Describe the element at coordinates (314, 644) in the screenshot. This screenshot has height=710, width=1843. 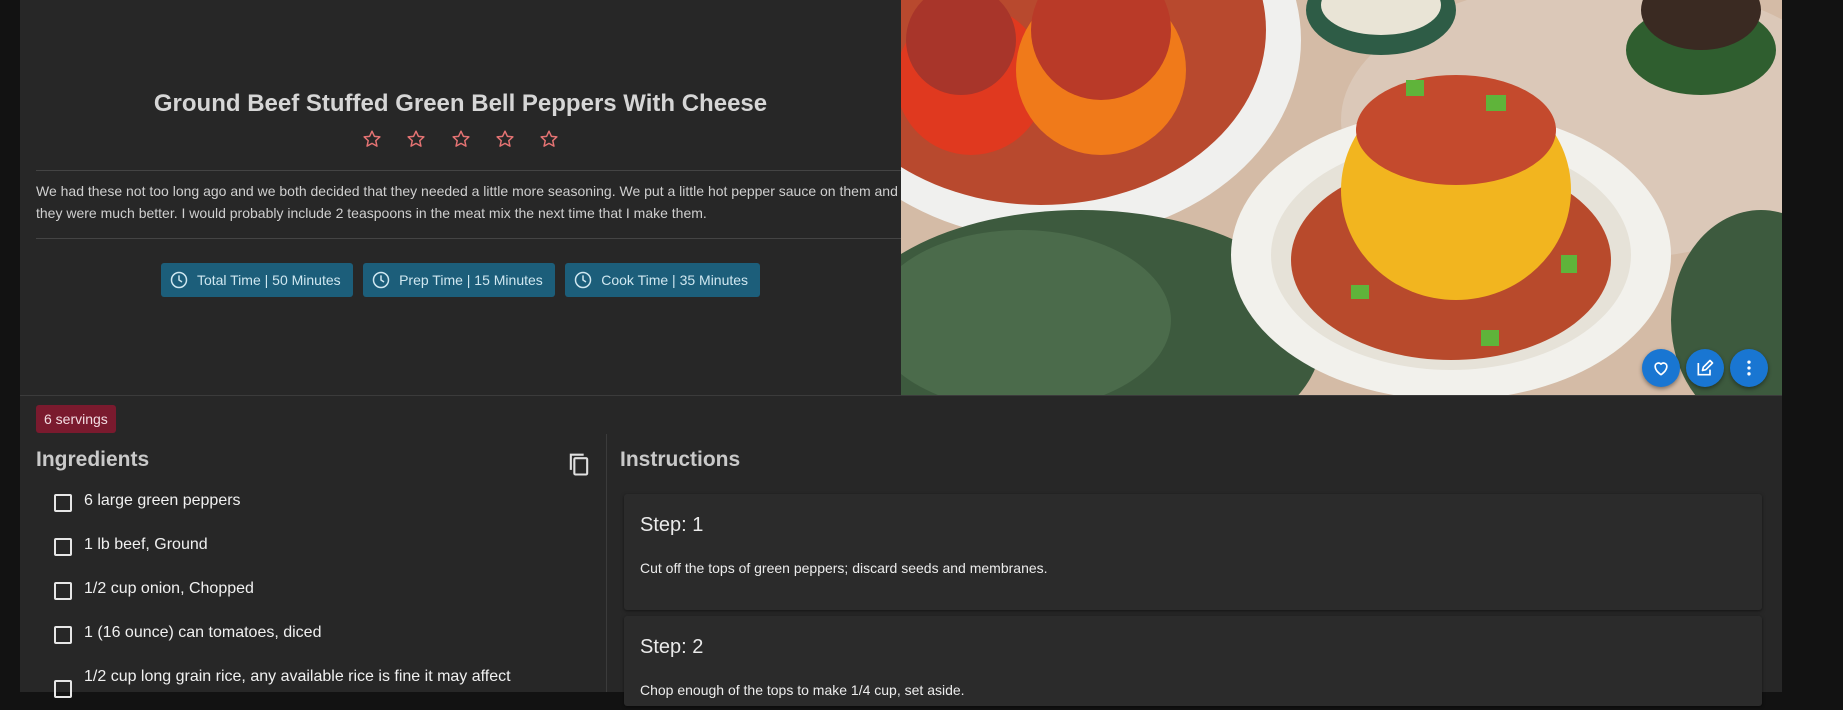
I see `ingredient-item: 1 (16 ounce) can tomatoes, diced` at that location.